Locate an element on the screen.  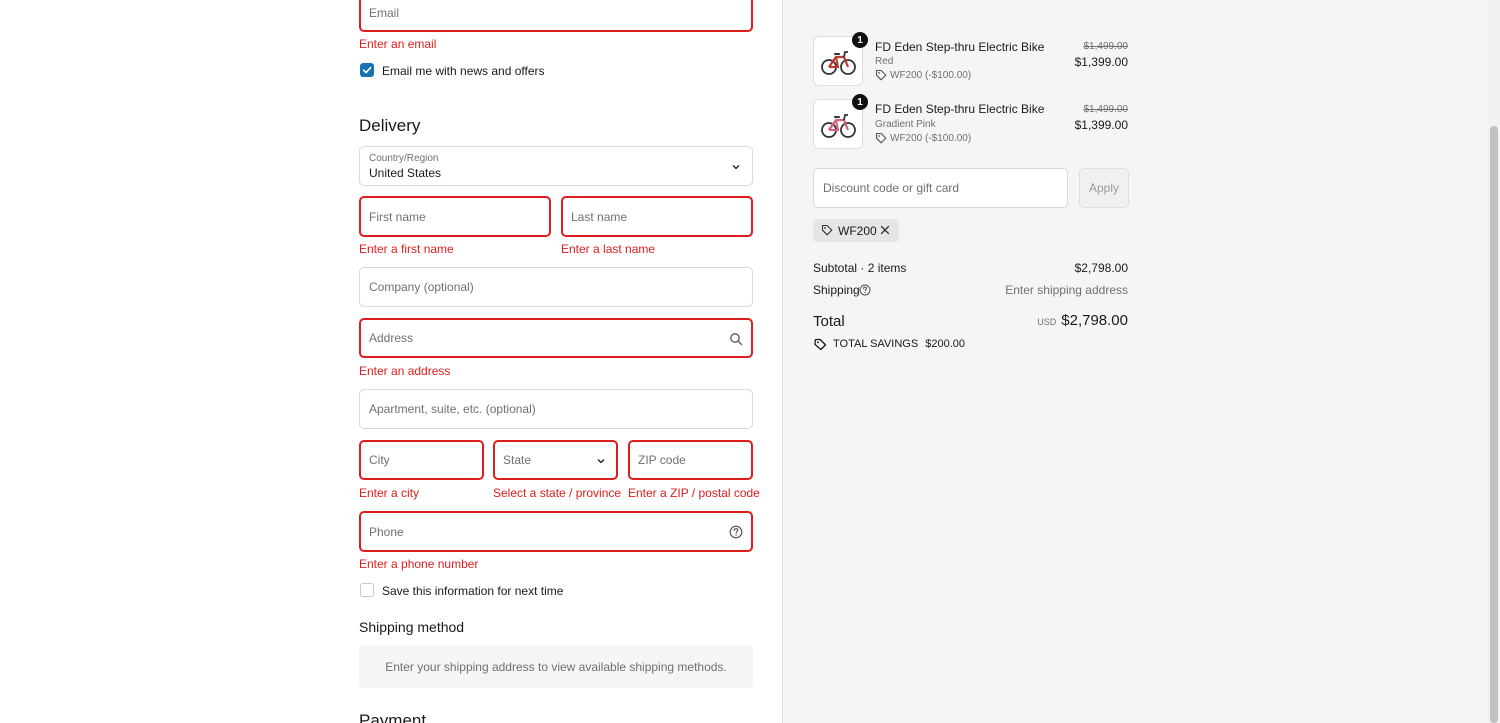
payment-heading: Payment is located at coordinates (393, 717).